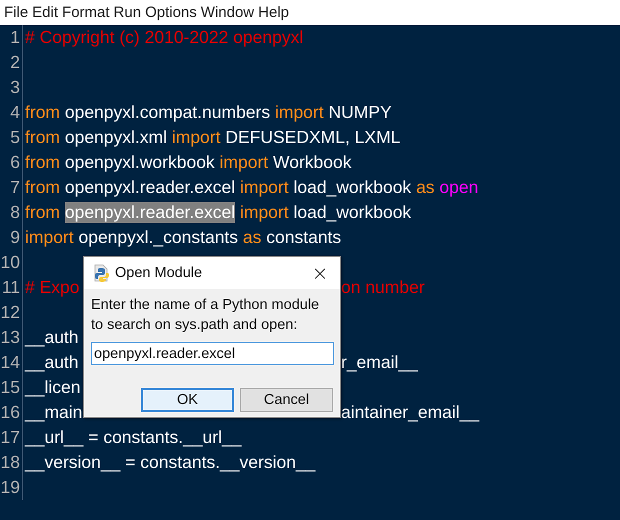 The height and width of the screenshot is (520, 620). I want to click on line-number: 2, so click(11, 62).